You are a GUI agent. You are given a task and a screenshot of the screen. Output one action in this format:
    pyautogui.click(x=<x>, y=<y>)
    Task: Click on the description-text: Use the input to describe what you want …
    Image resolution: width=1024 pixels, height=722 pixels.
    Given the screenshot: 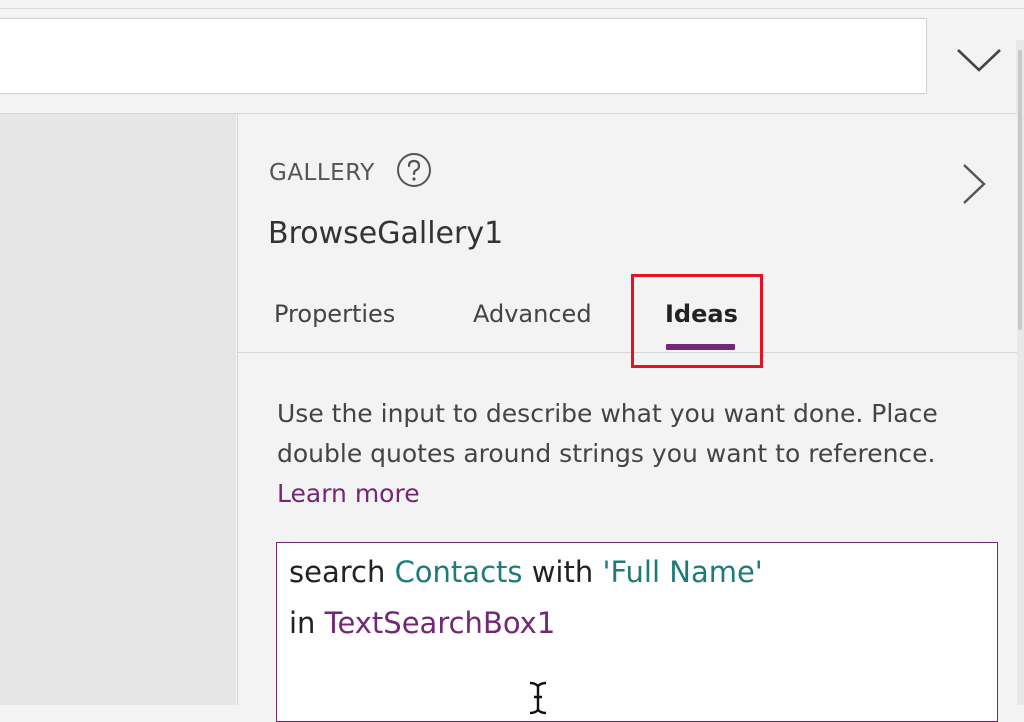 What is the action you would take?
    pyautogui.click(x=607, y=433)
    